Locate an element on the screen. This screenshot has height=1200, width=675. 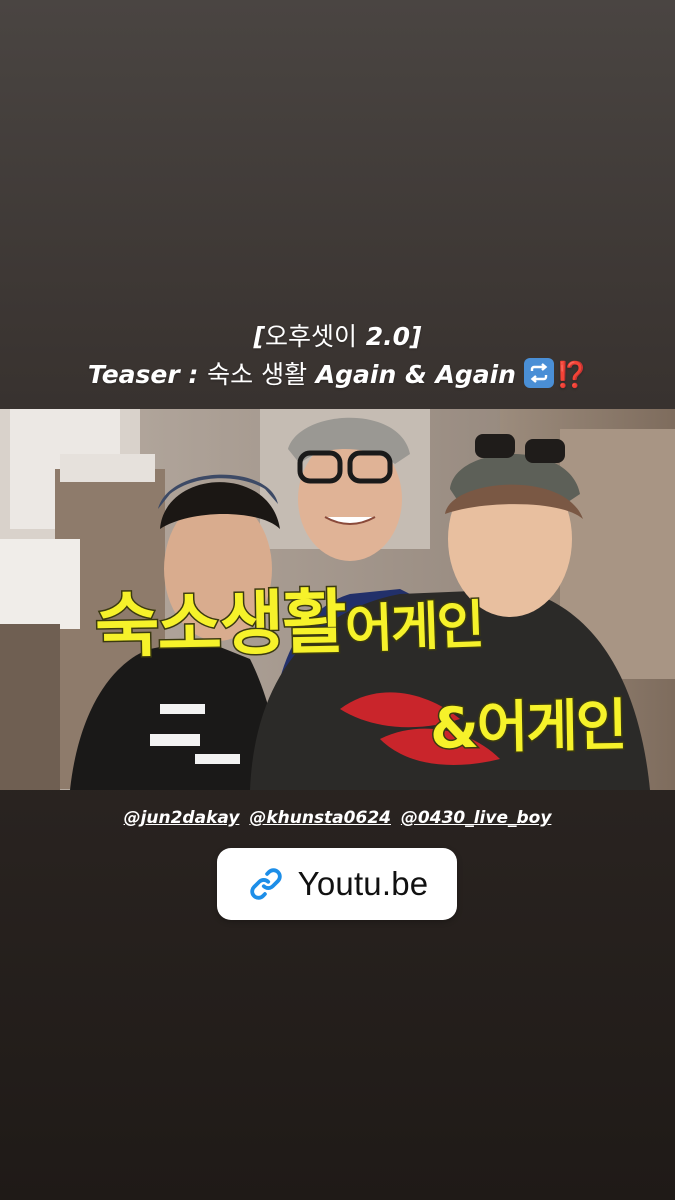
link-sticker-label: Youtu.be is located at coordinates (363, 883).